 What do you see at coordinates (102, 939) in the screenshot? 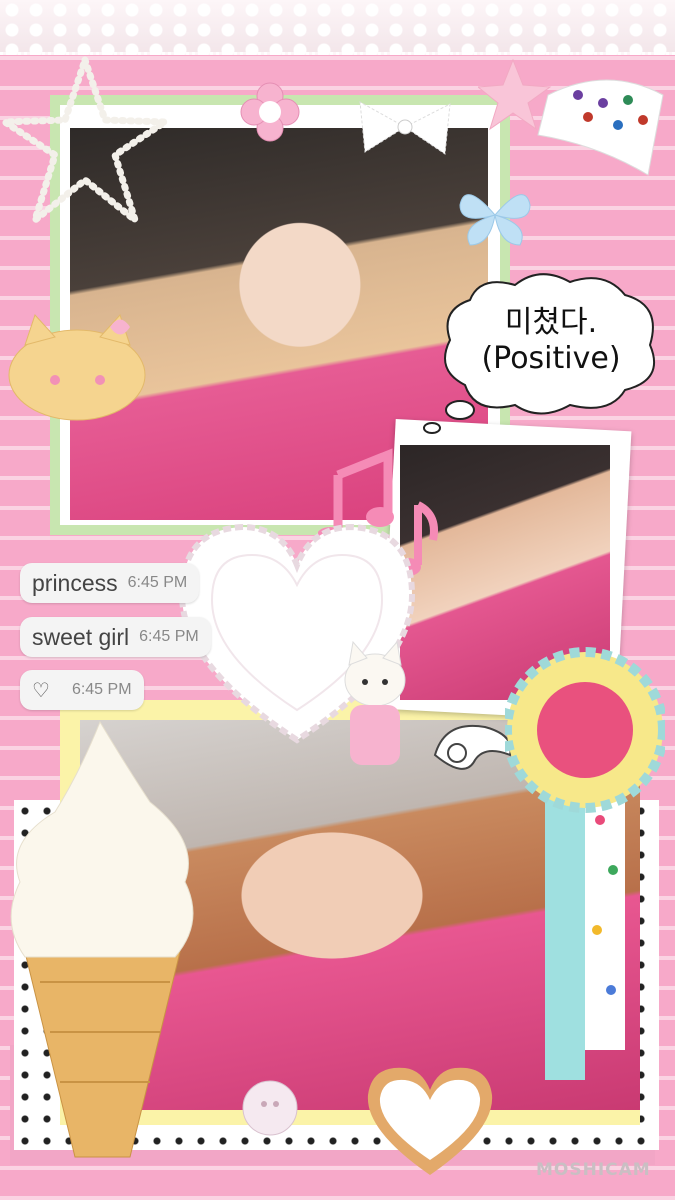
I see `soft-serve-ice-cream-sticker` at bounding box center [102, 939].